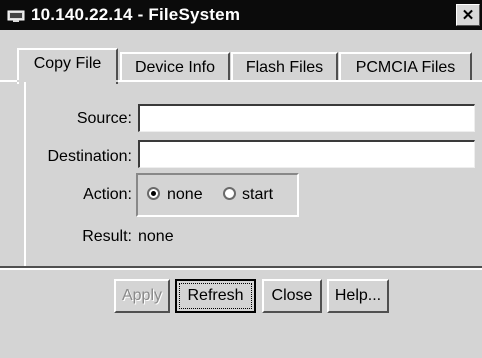  I want to click on action-start-radio, so click(229, 193).